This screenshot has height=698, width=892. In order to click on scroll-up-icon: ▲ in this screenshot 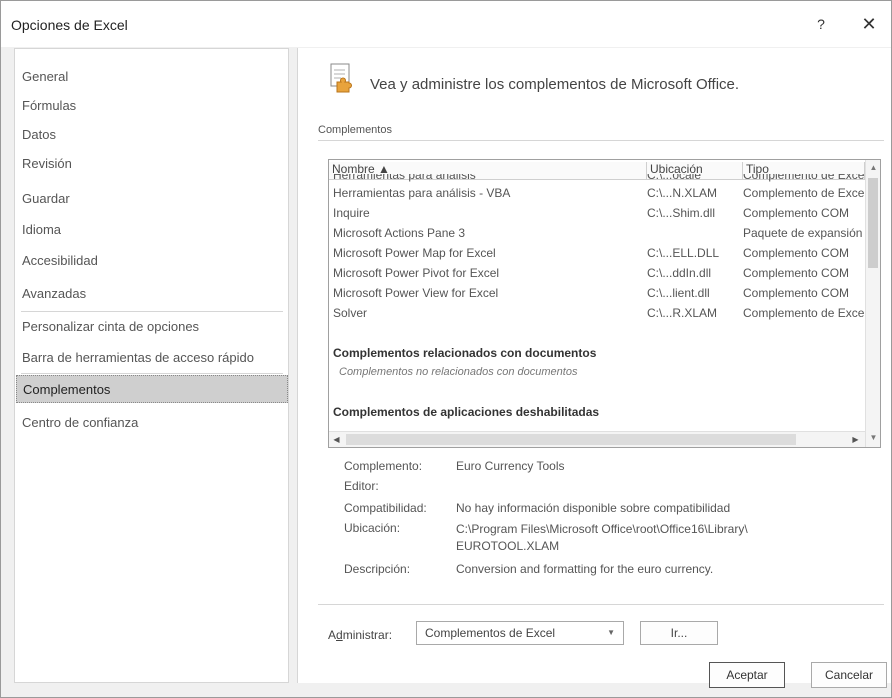, I will do `click(873, 167)`.